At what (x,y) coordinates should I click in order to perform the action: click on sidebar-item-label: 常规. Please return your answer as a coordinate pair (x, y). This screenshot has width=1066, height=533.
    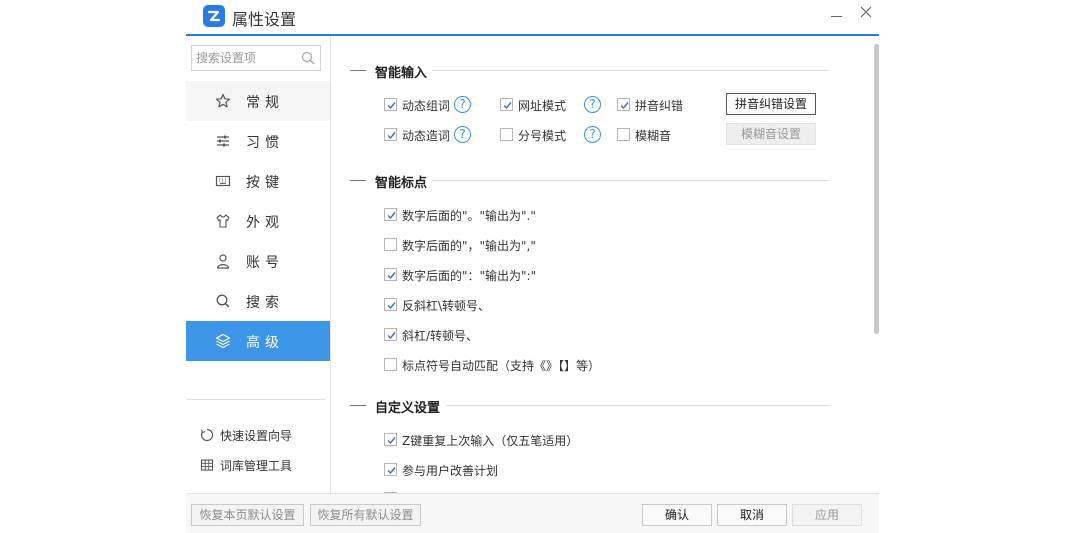
    Looking at the image, I should click on (265, 103).